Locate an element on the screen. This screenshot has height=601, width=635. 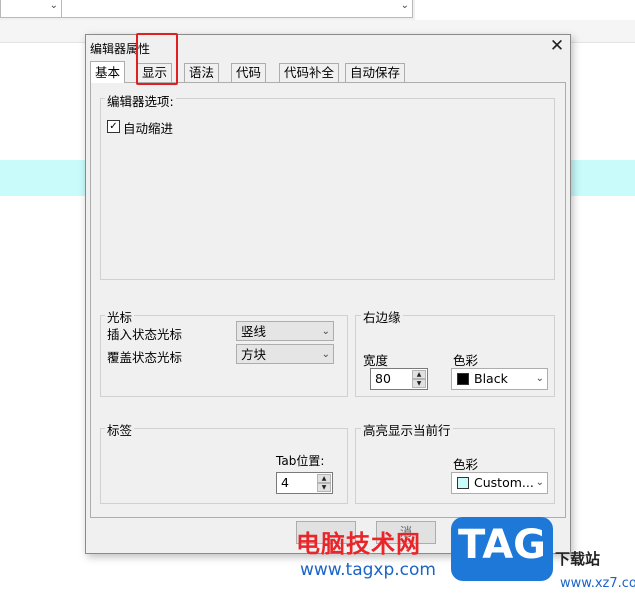
watermark-site-name: 电脑技术网 is located at coordinates (358, 544).